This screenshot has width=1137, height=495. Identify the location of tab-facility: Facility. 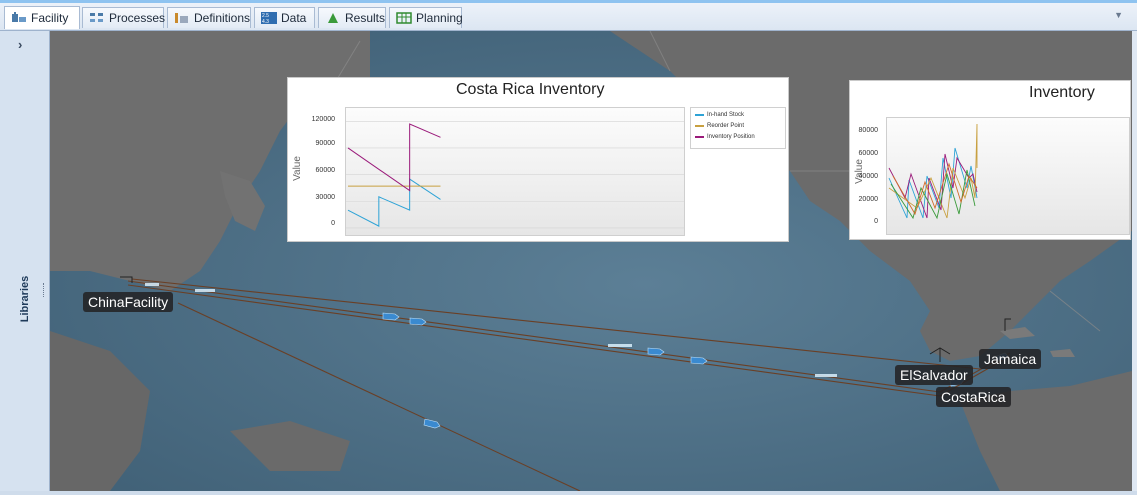
(42, 17).